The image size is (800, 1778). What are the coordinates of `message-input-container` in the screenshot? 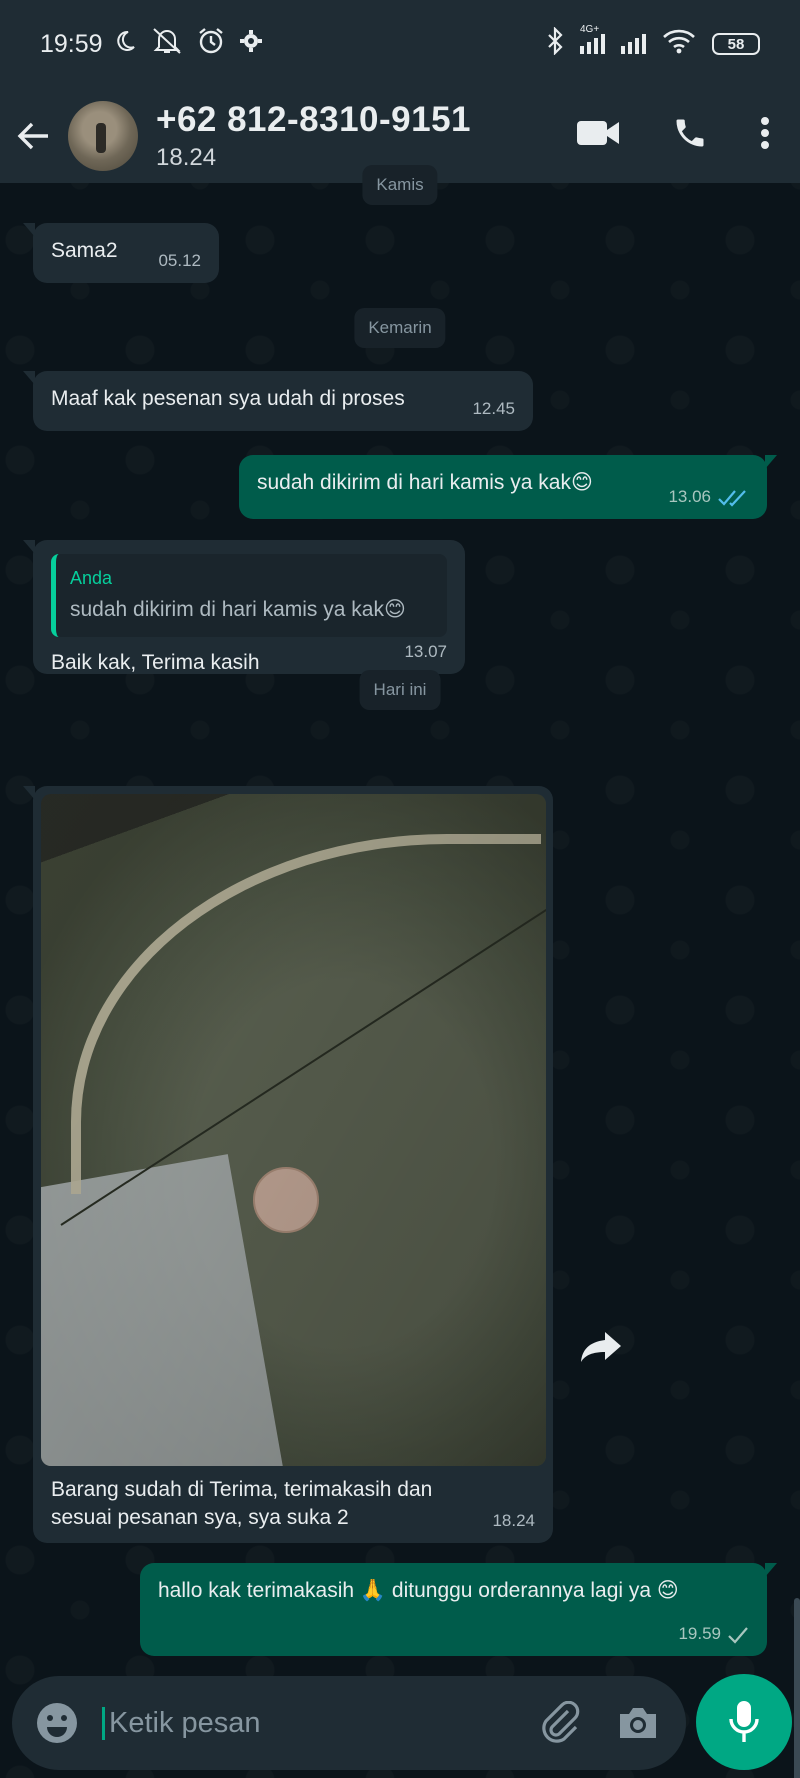 It's located at (349, 1723).